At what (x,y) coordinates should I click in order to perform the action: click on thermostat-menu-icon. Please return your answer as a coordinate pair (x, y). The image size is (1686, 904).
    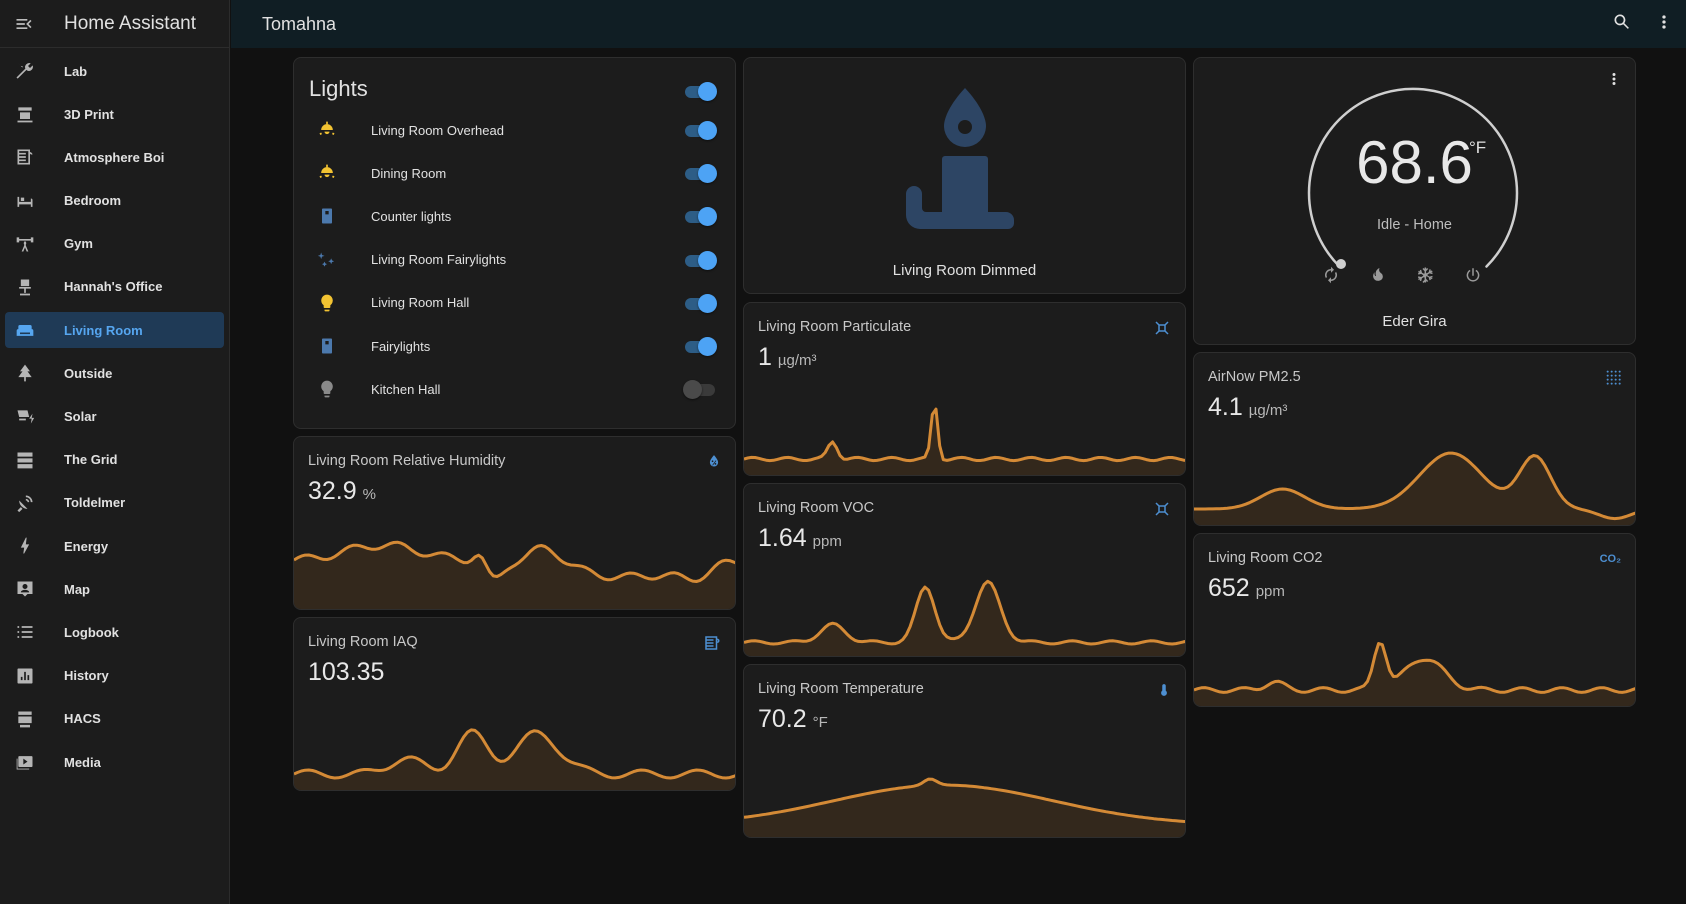
    Looking at the image, I should click on (1614, 81).